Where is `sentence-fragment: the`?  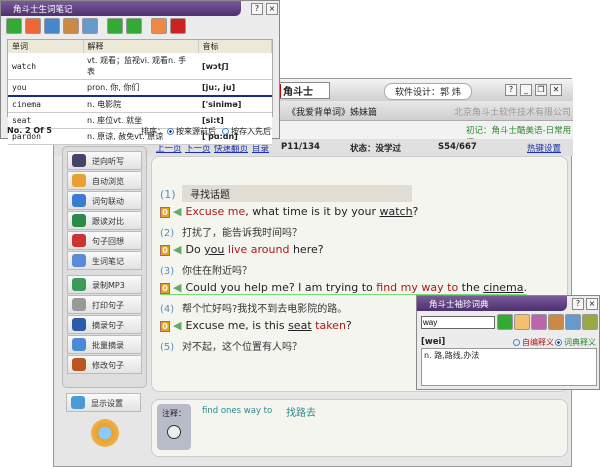 sentence-fragment: the is located at coordinates (471, 287).